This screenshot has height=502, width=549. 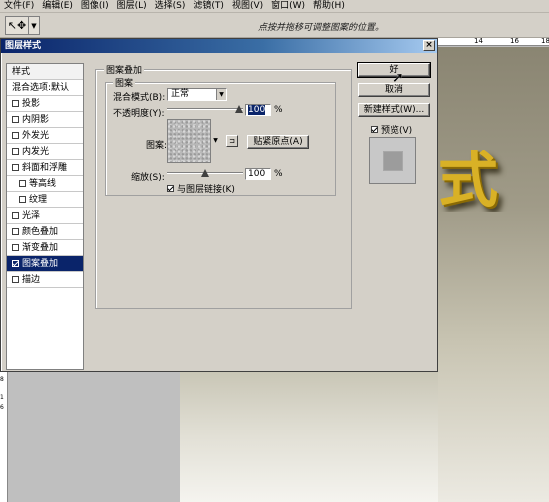 I want to click on style-list-item: 渐变叠加, so click(x=45, y=248).